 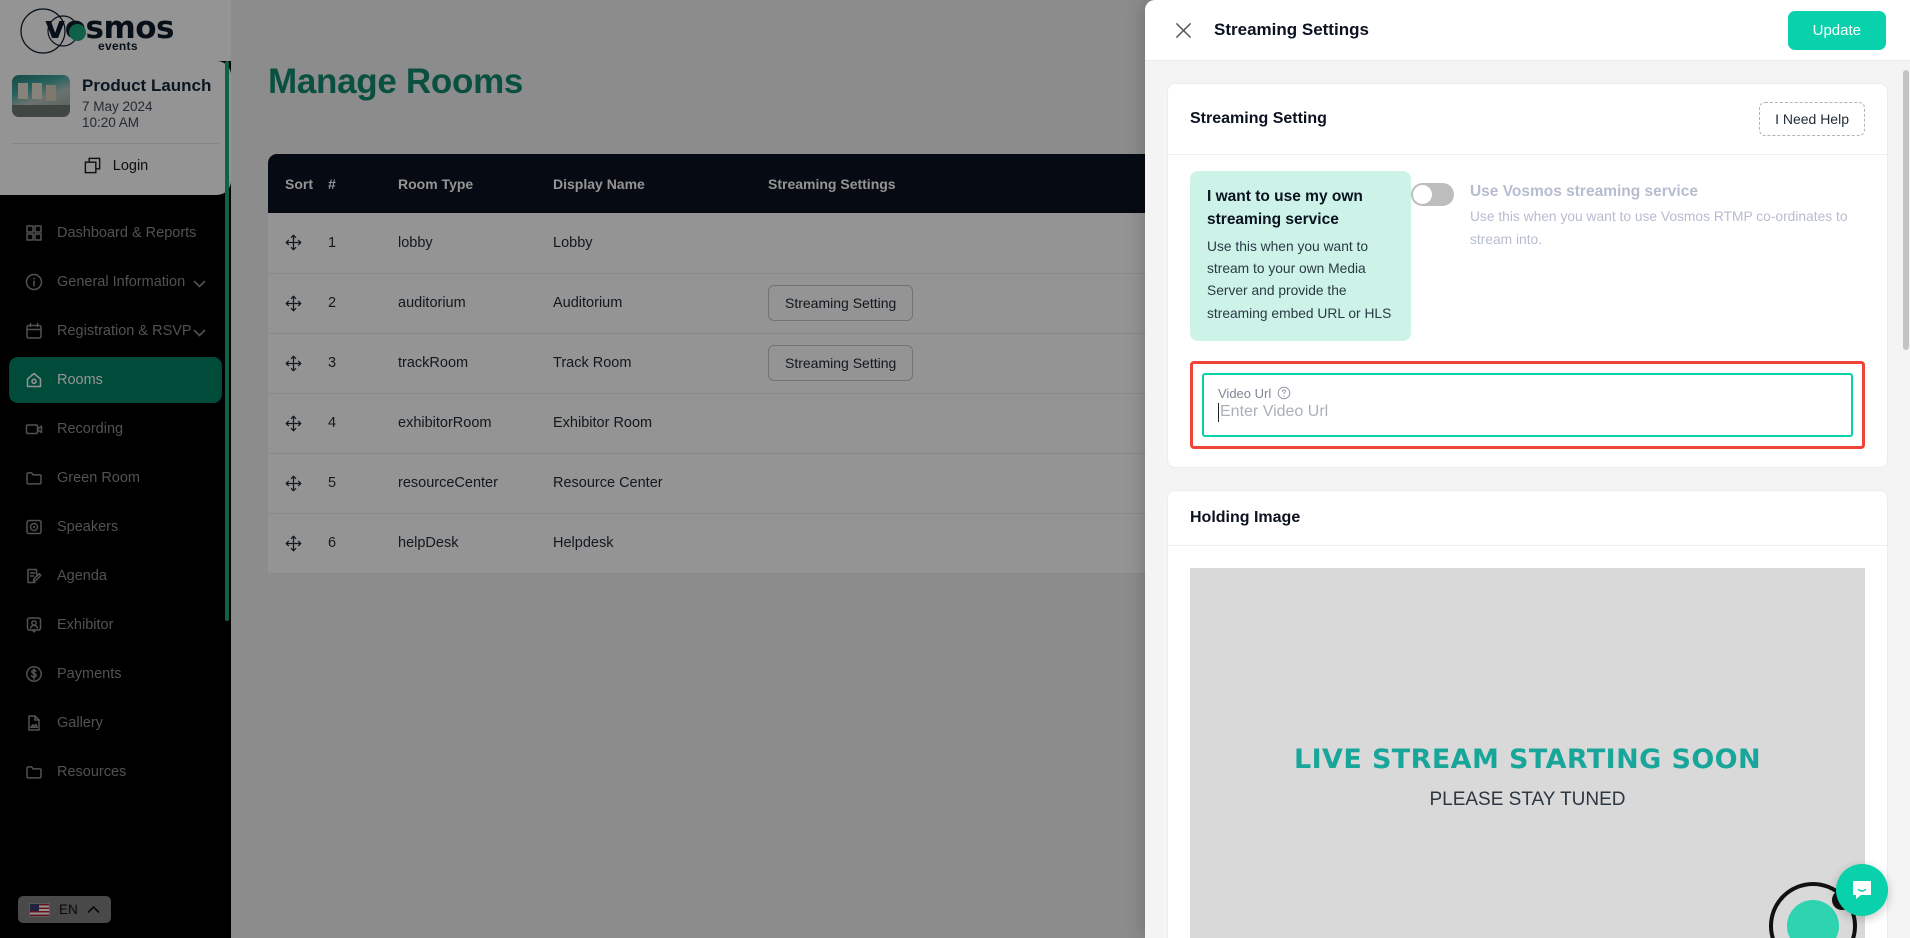 I want to click on sidebar-item-label: General Information, so click(x=121, y=282).